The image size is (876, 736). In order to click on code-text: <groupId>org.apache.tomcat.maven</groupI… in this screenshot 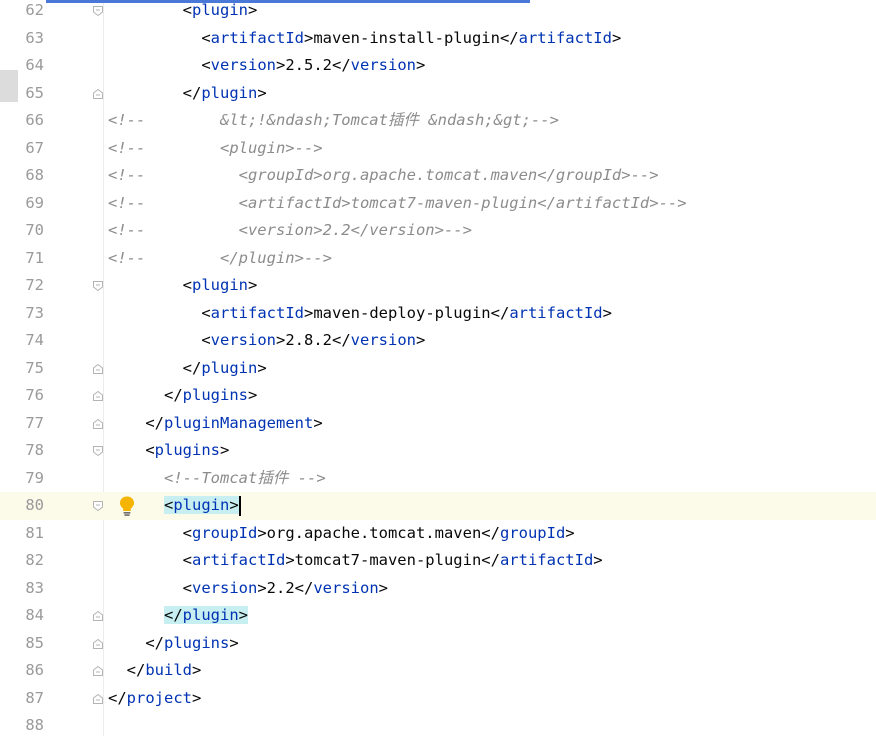, I will do `click(341, 534)`.